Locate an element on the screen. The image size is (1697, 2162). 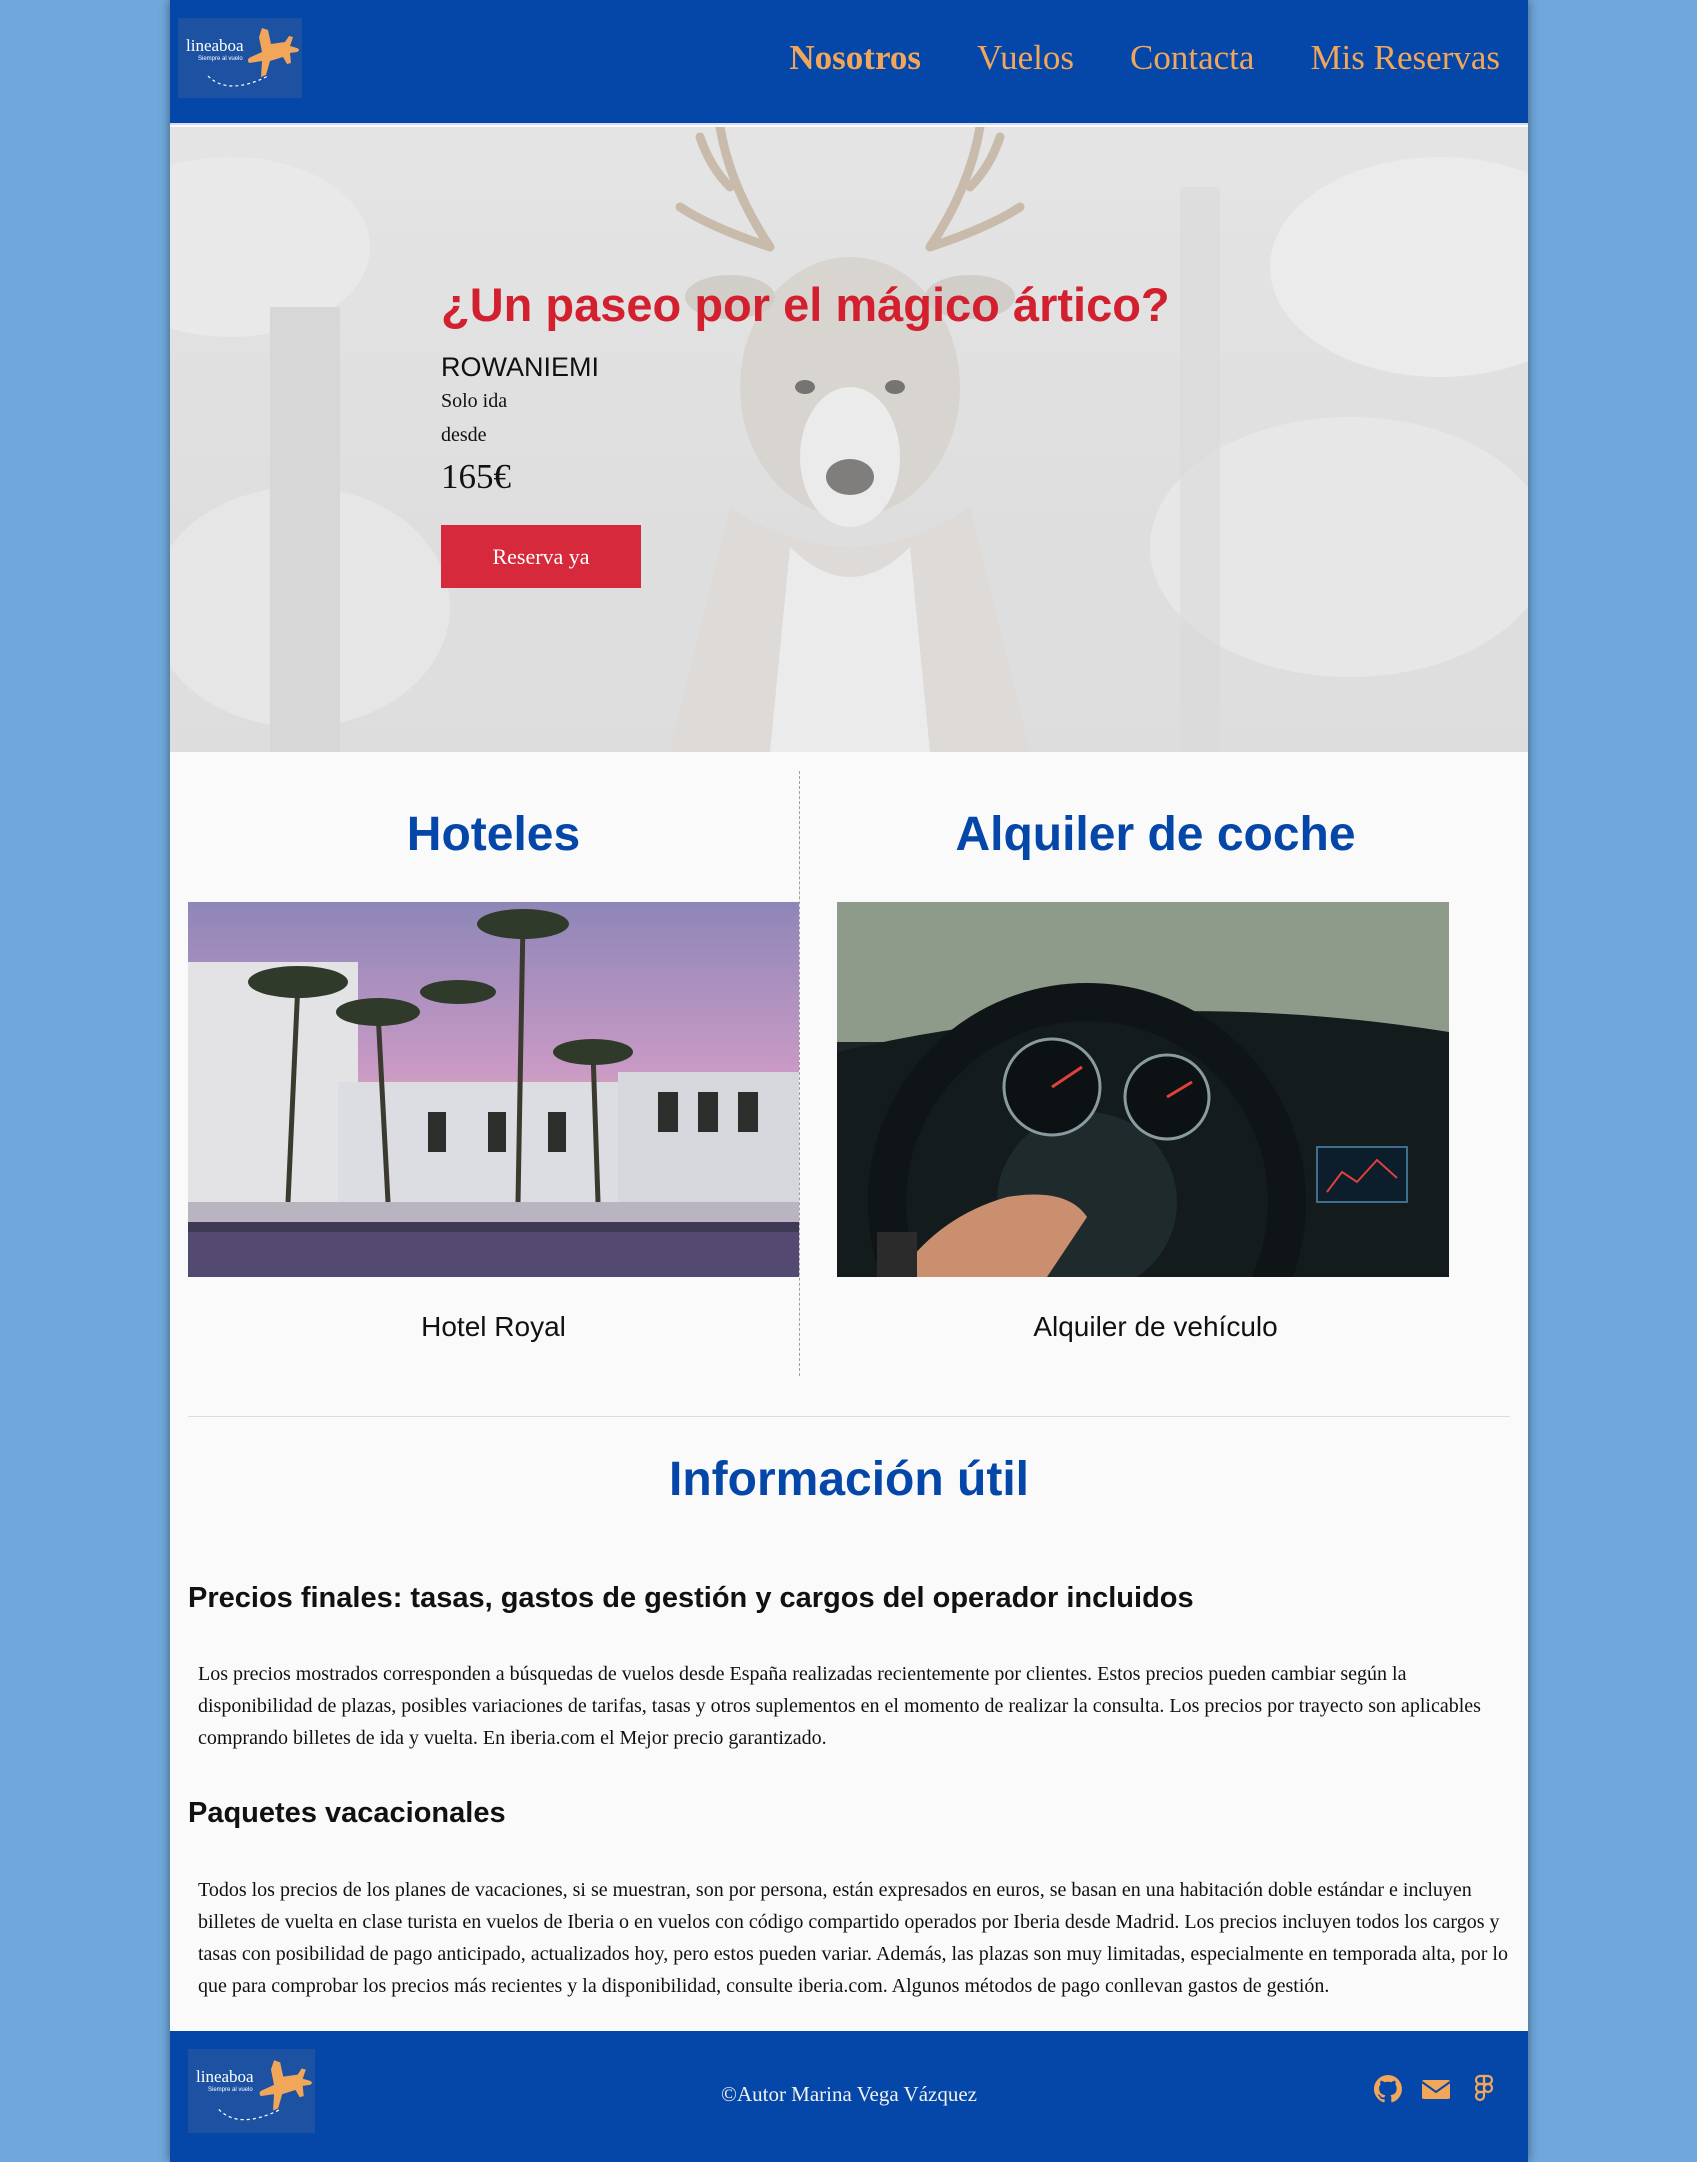
figma-icon is located at coordinates (1484, 2089).